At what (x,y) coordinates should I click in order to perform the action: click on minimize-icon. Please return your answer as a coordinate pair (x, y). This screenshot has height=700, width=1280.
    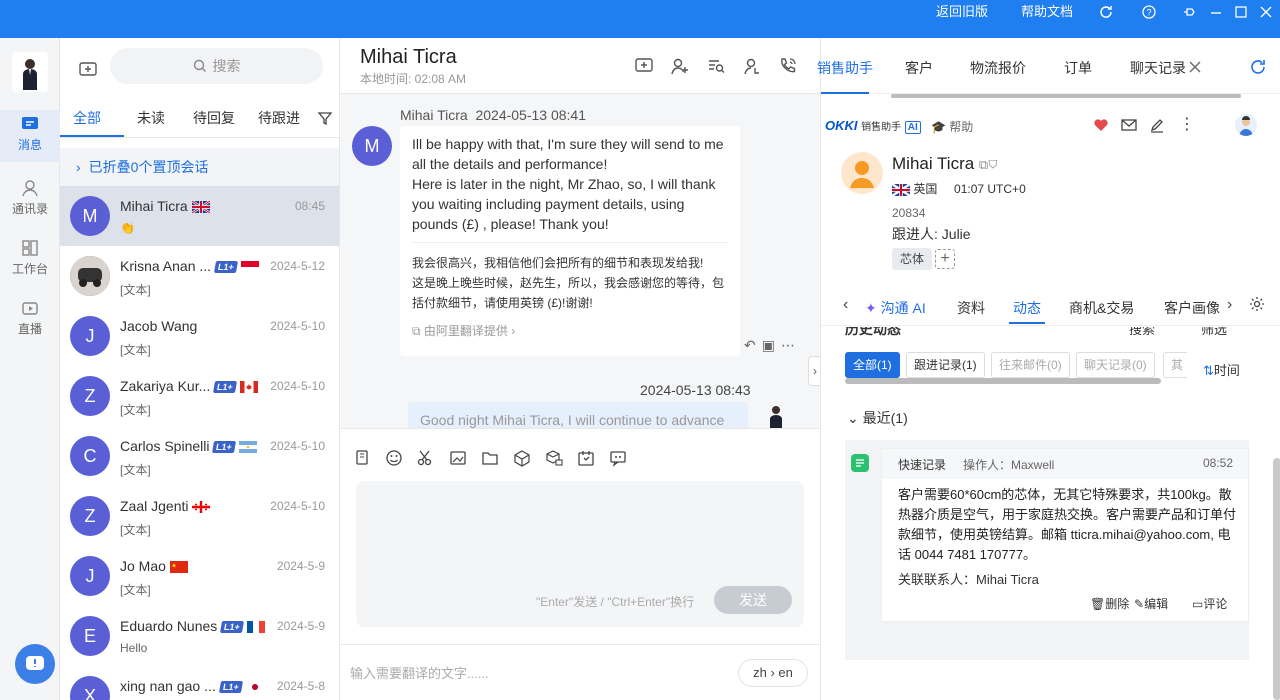
    Looking at the image, I should click on (1216, 12).